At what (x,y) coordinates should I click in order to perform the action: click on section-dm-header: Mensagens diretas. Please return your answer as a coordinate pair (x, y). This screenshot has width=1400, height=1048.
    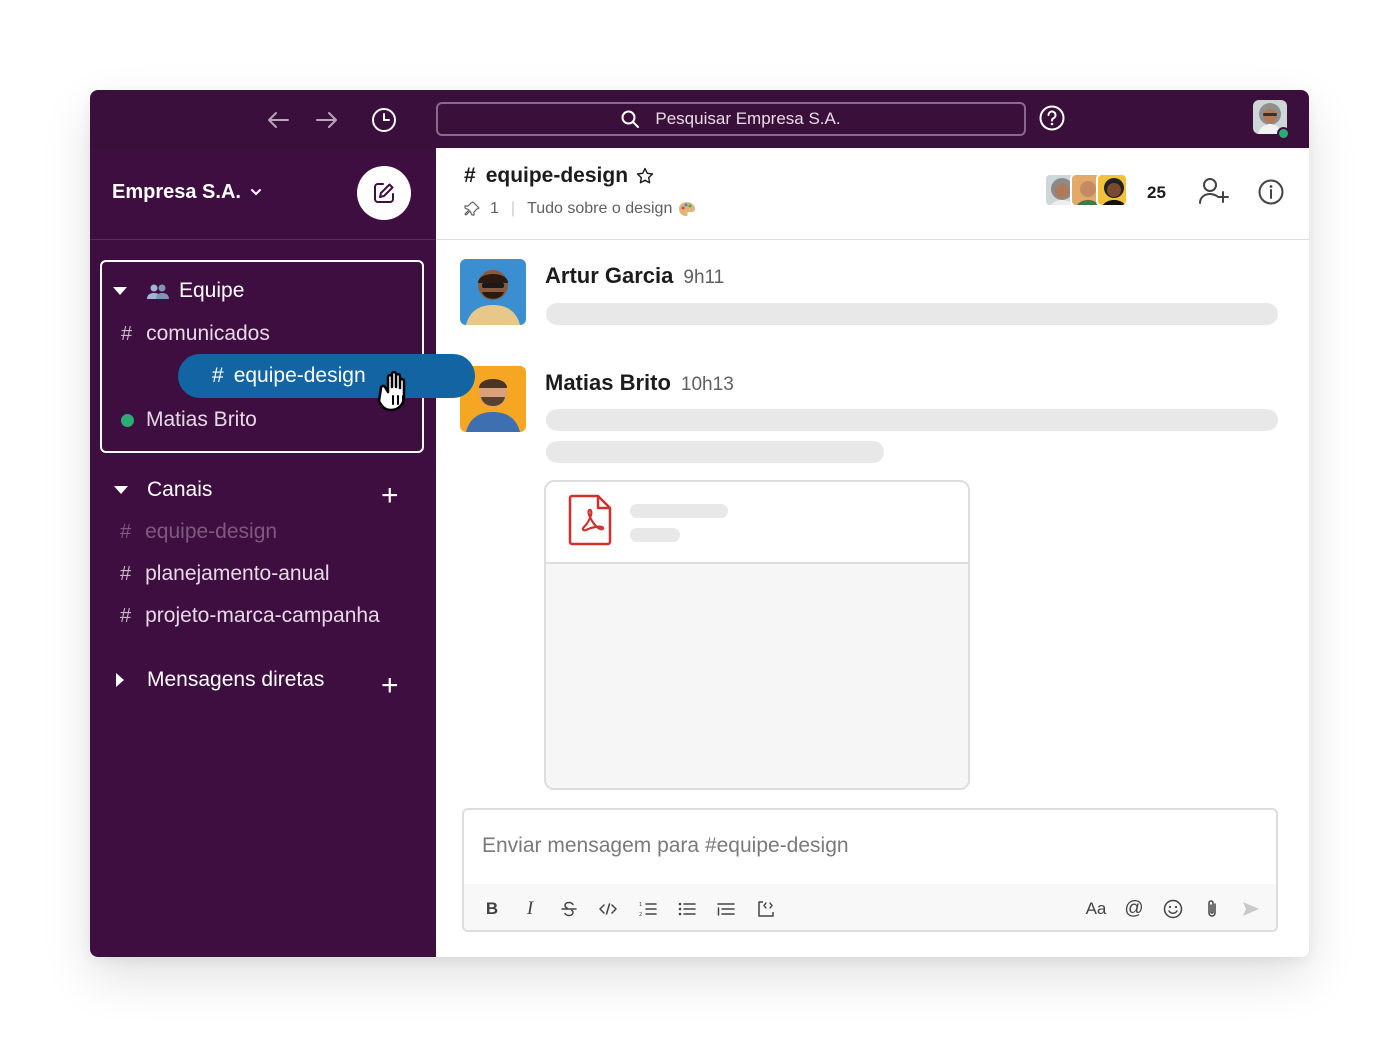
    Looking at the image, I should click on (220, 680).